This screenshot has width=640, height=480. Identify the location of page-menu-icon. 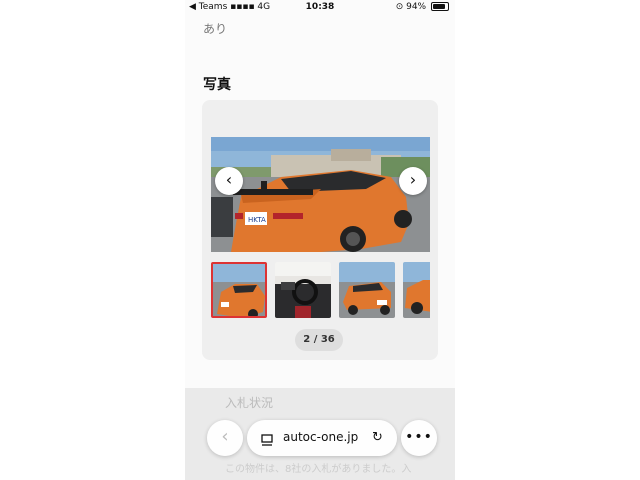
(267, 441).